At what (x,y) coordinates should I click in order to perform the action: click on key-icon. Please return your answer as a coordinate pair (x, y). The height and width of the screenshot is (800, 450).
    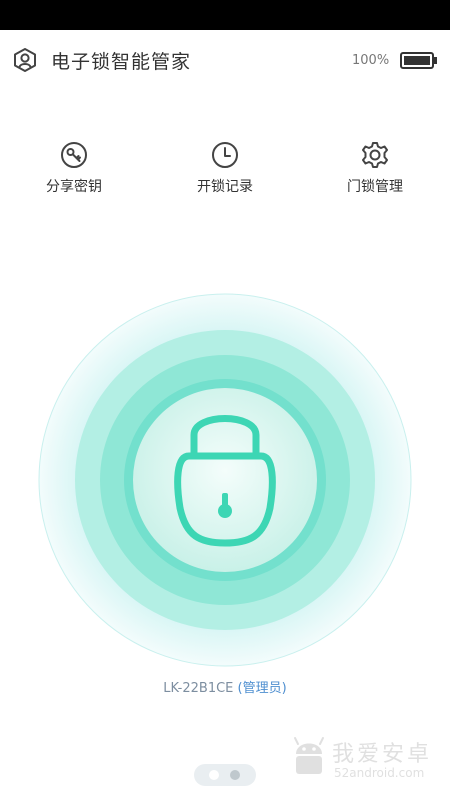
    Looking at the image, I should click on (74, 155).